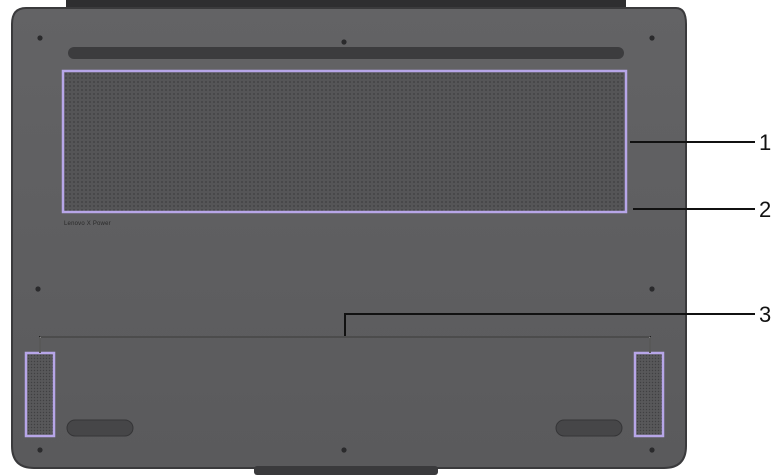 The width and height of the screenshot is (777, 475). What do you see at coordinates (765, 142) in the screenshot?
I see `callout-number-1: 1` at bounding box center [765, 142].